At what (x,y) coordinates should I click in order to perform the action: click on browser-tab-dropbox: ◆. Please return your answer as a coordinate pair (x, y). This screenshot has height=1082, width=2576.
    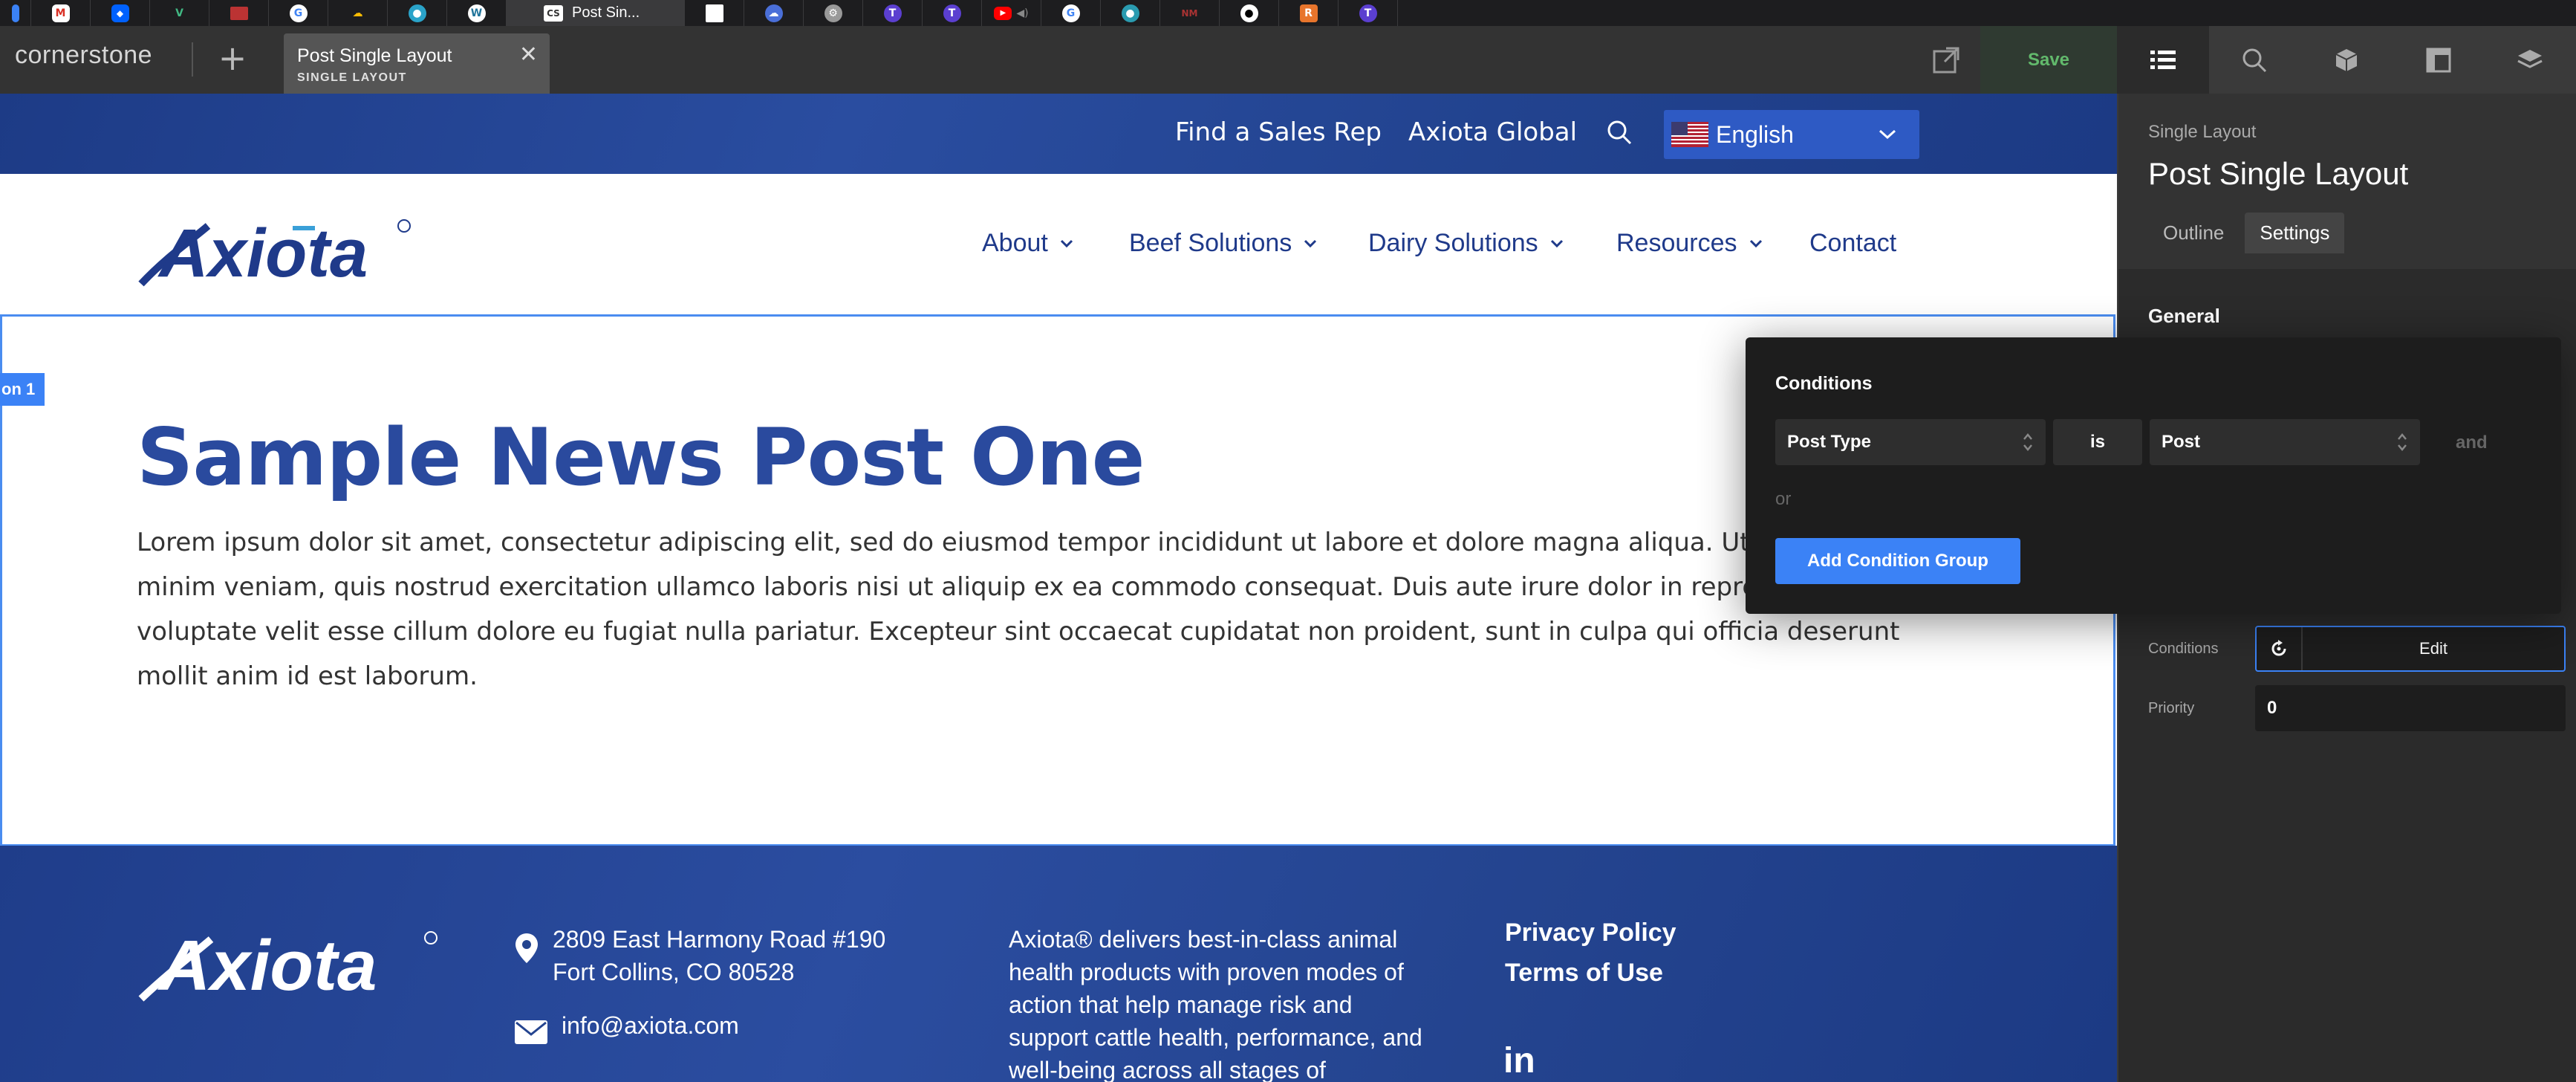
    Looking at the image, I should click on (120, 13).